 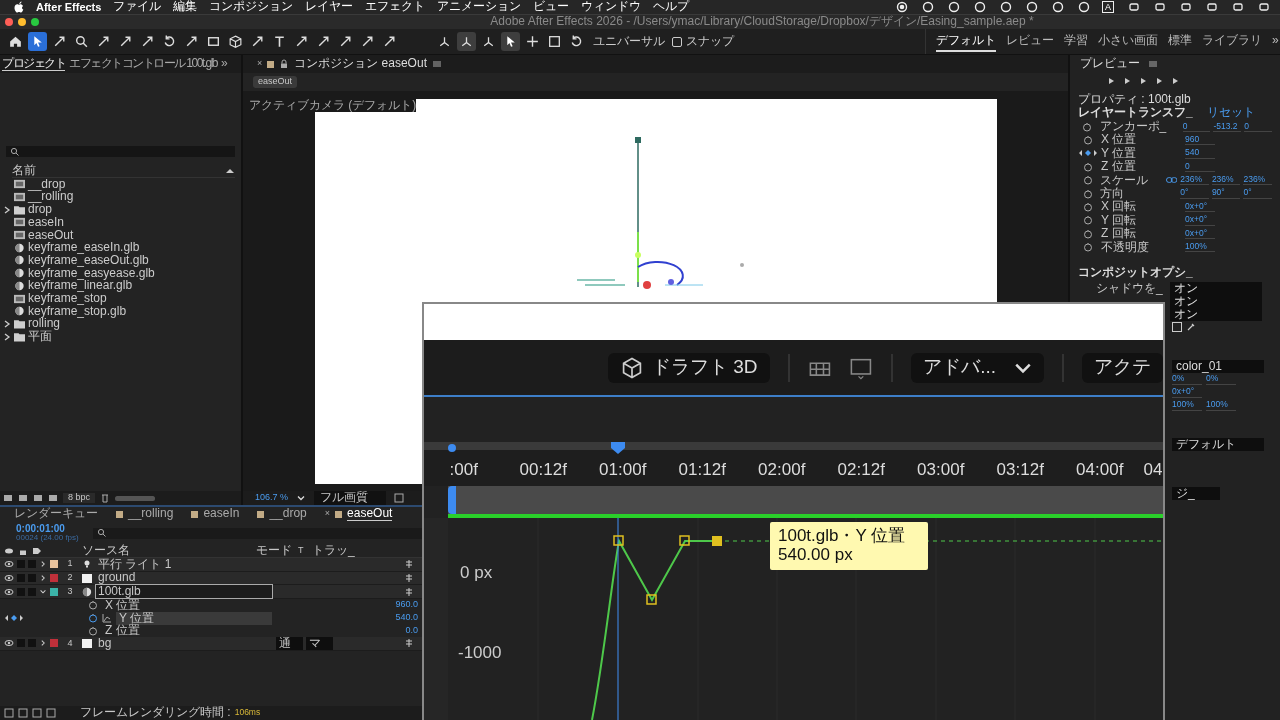 I want to click on project-item: easeOut, so click(x=51, y=235).